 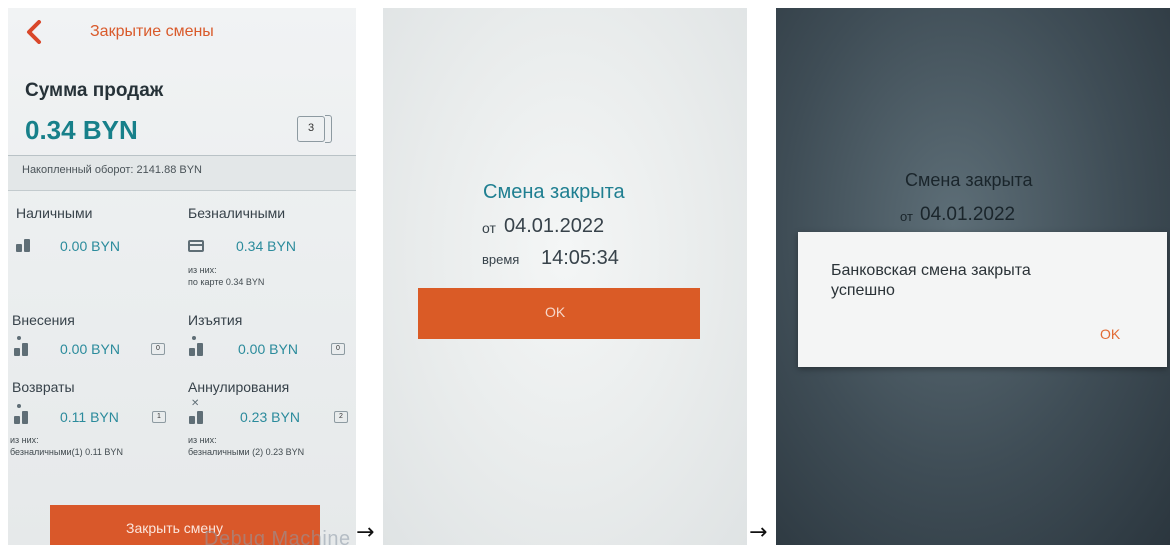 I want to click on deposits-icon, so click(x=22, y=349).